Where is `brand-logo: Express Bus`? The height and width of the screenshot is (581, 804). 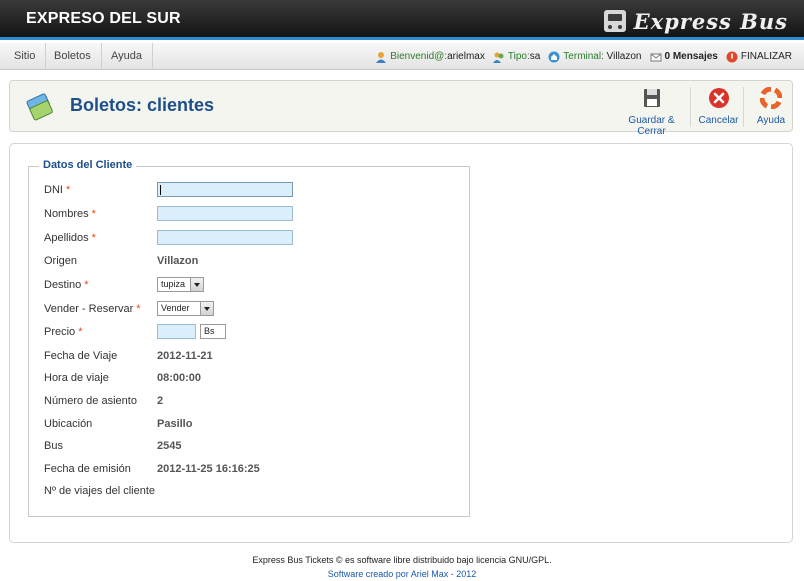
brand-logo: Express Bus is located at coordinates (695, 21).